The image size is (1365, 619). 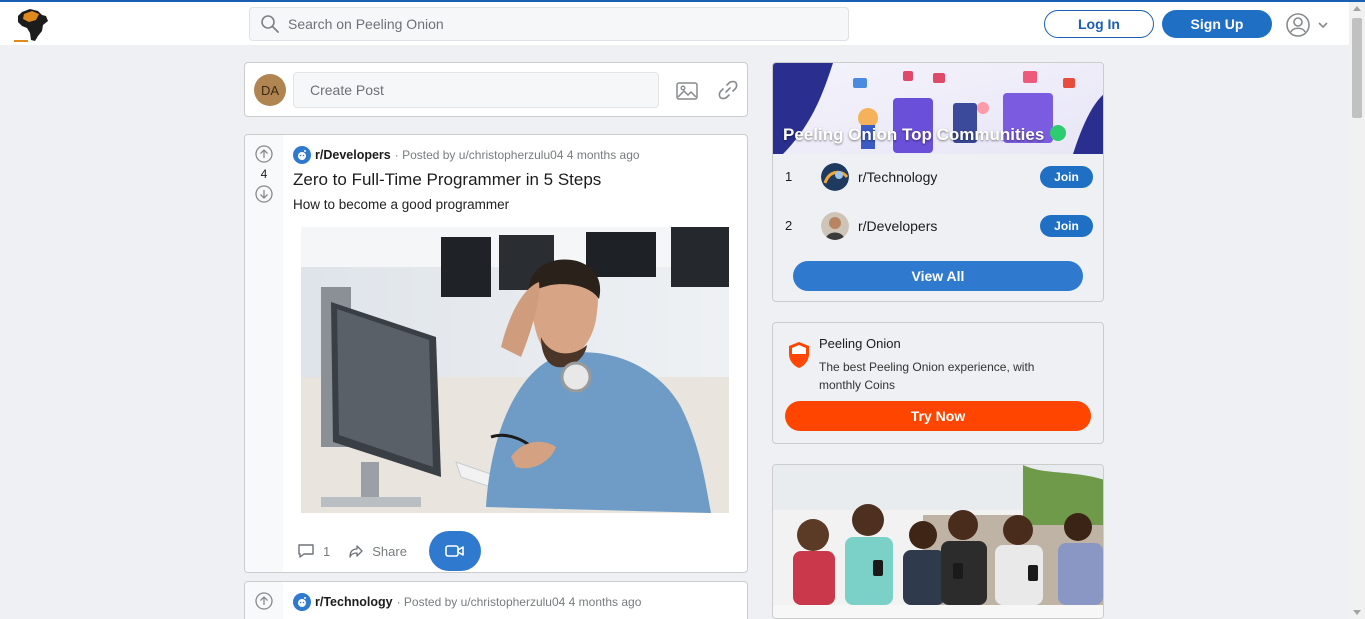 I want to click on share-icon, so click(x=356, y=551).